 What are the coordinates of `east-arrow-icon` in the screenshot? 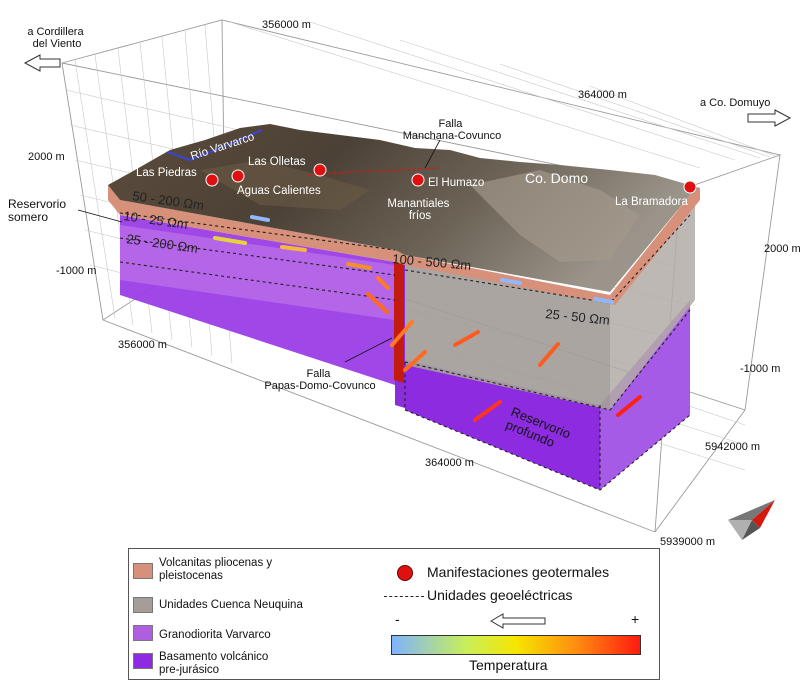 It's located at (769, 118).